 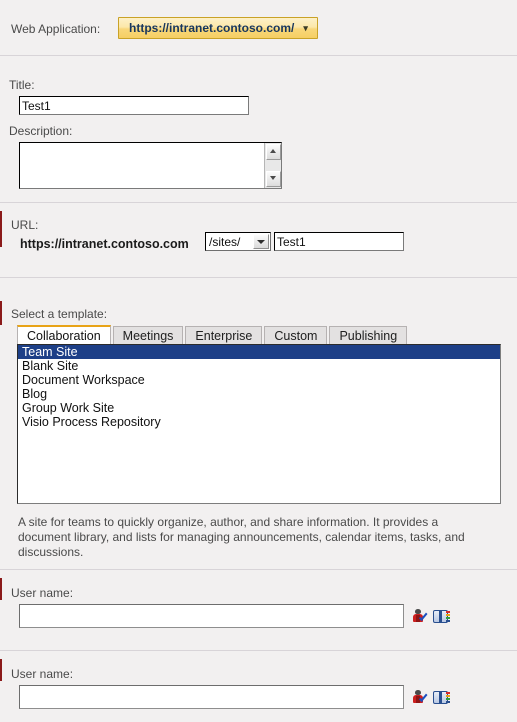 I want to click on tab-publishing: Publishing, so click(x=368, y=335).